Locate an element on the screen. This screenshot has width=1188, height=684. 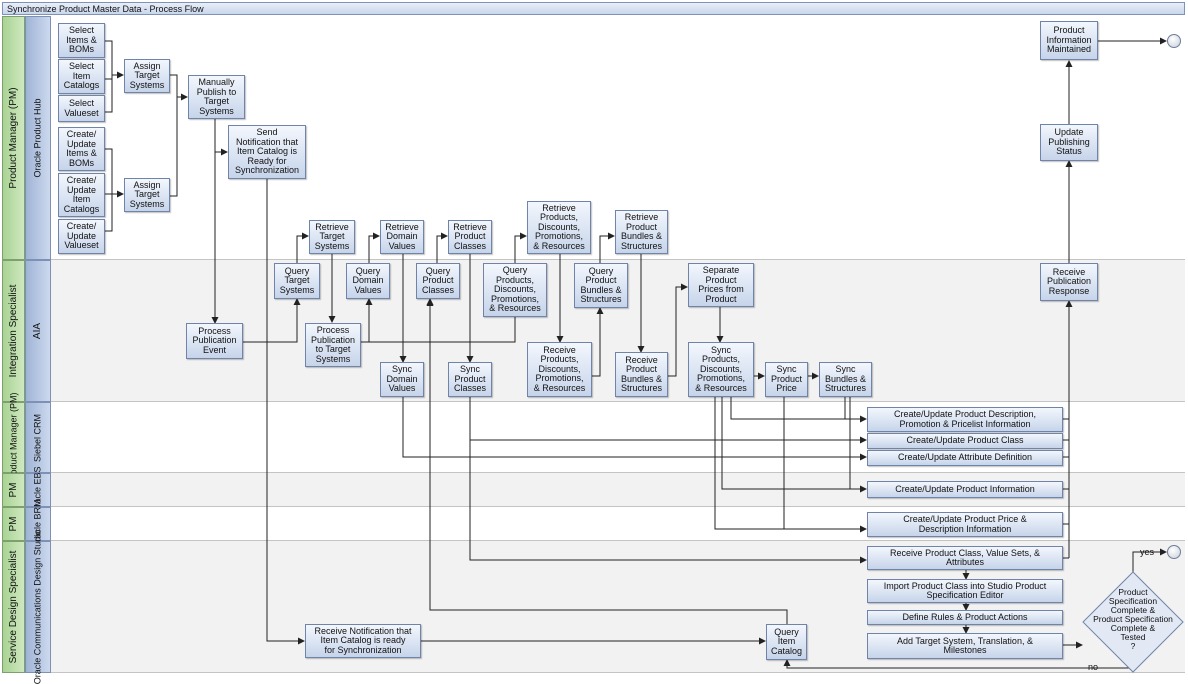
task-separate-product-prices: Separate Product Prices from Product is located at coordinates (721, 285).